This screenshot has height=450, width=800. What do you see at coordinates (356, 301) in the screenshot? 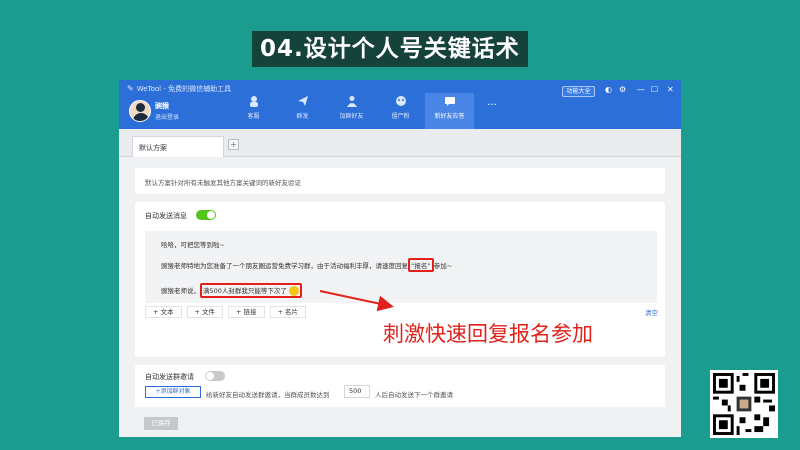
I see `annotation-arrow` at bounding box center [356, 301].